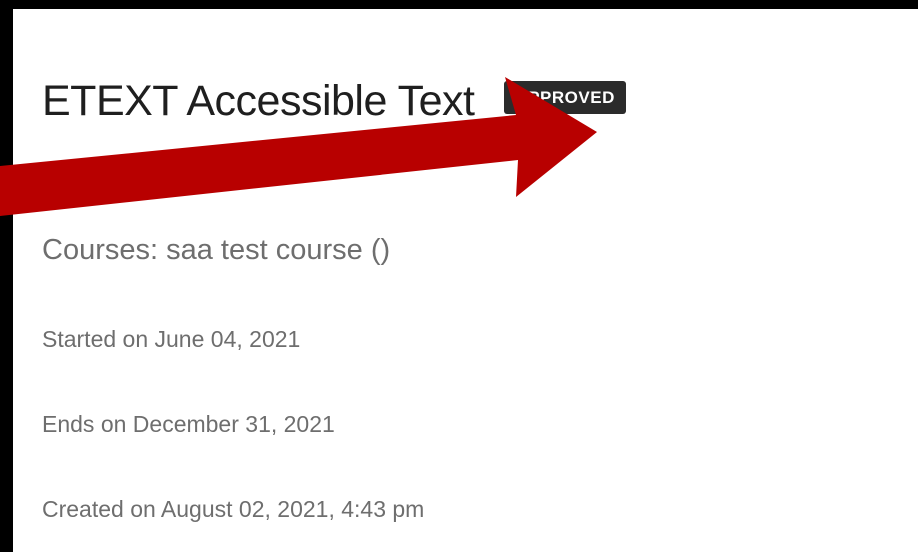 This screenshot has width=918, height=552. I want to click on start-date-text: Started on June 04, 2021, so click(171, 339).